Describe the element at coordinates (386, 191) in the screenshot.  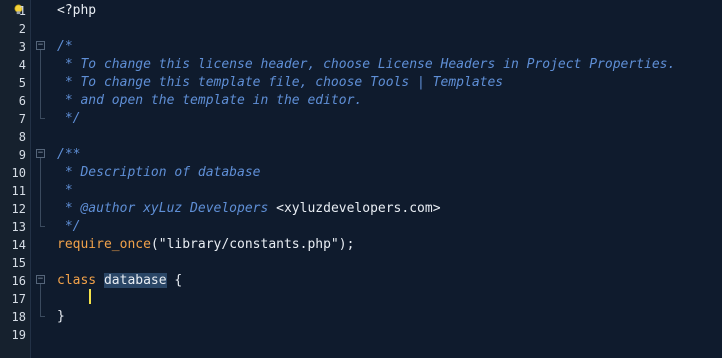
I see `code-line: *` at that location.